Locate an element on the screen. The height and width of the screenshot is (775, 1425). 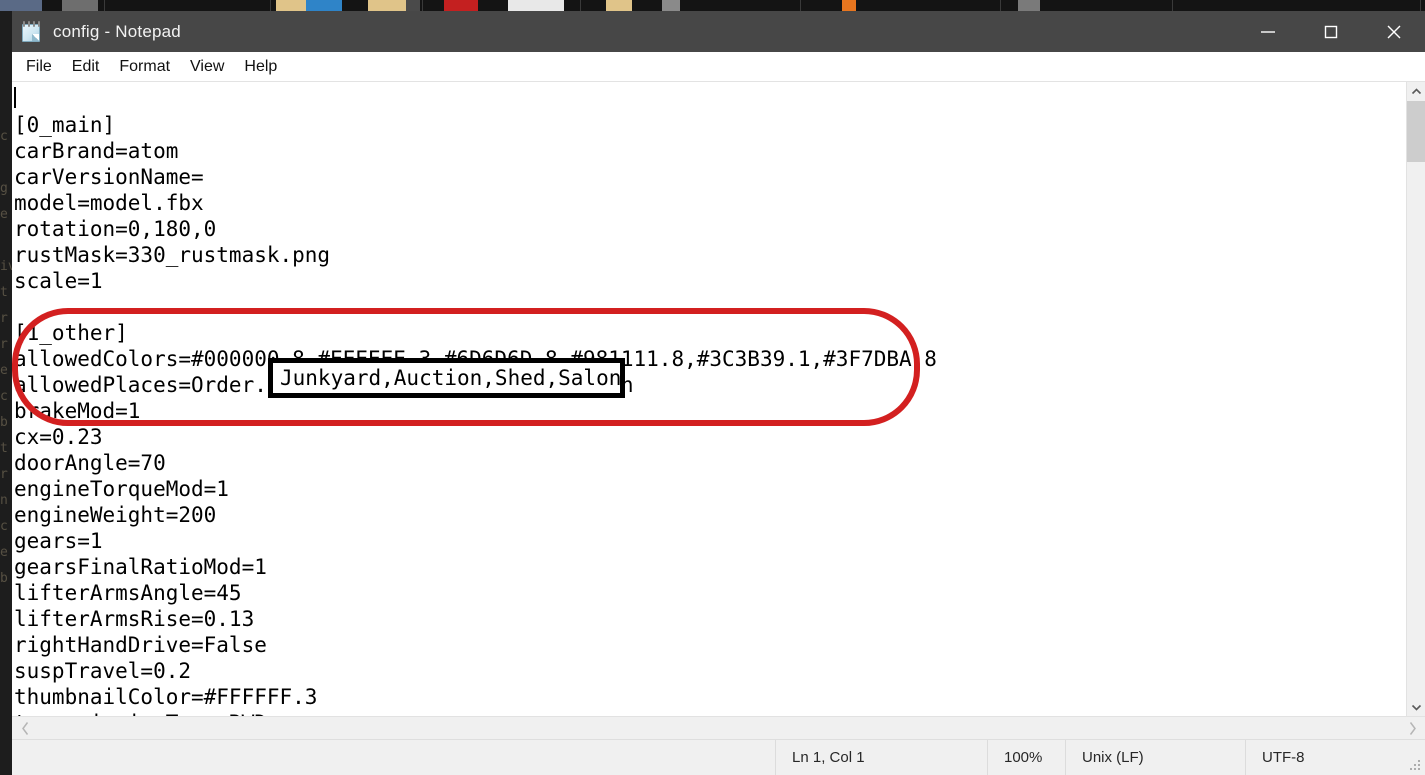
config-line: brakeMod=1 is located at coordinates (77, 411).